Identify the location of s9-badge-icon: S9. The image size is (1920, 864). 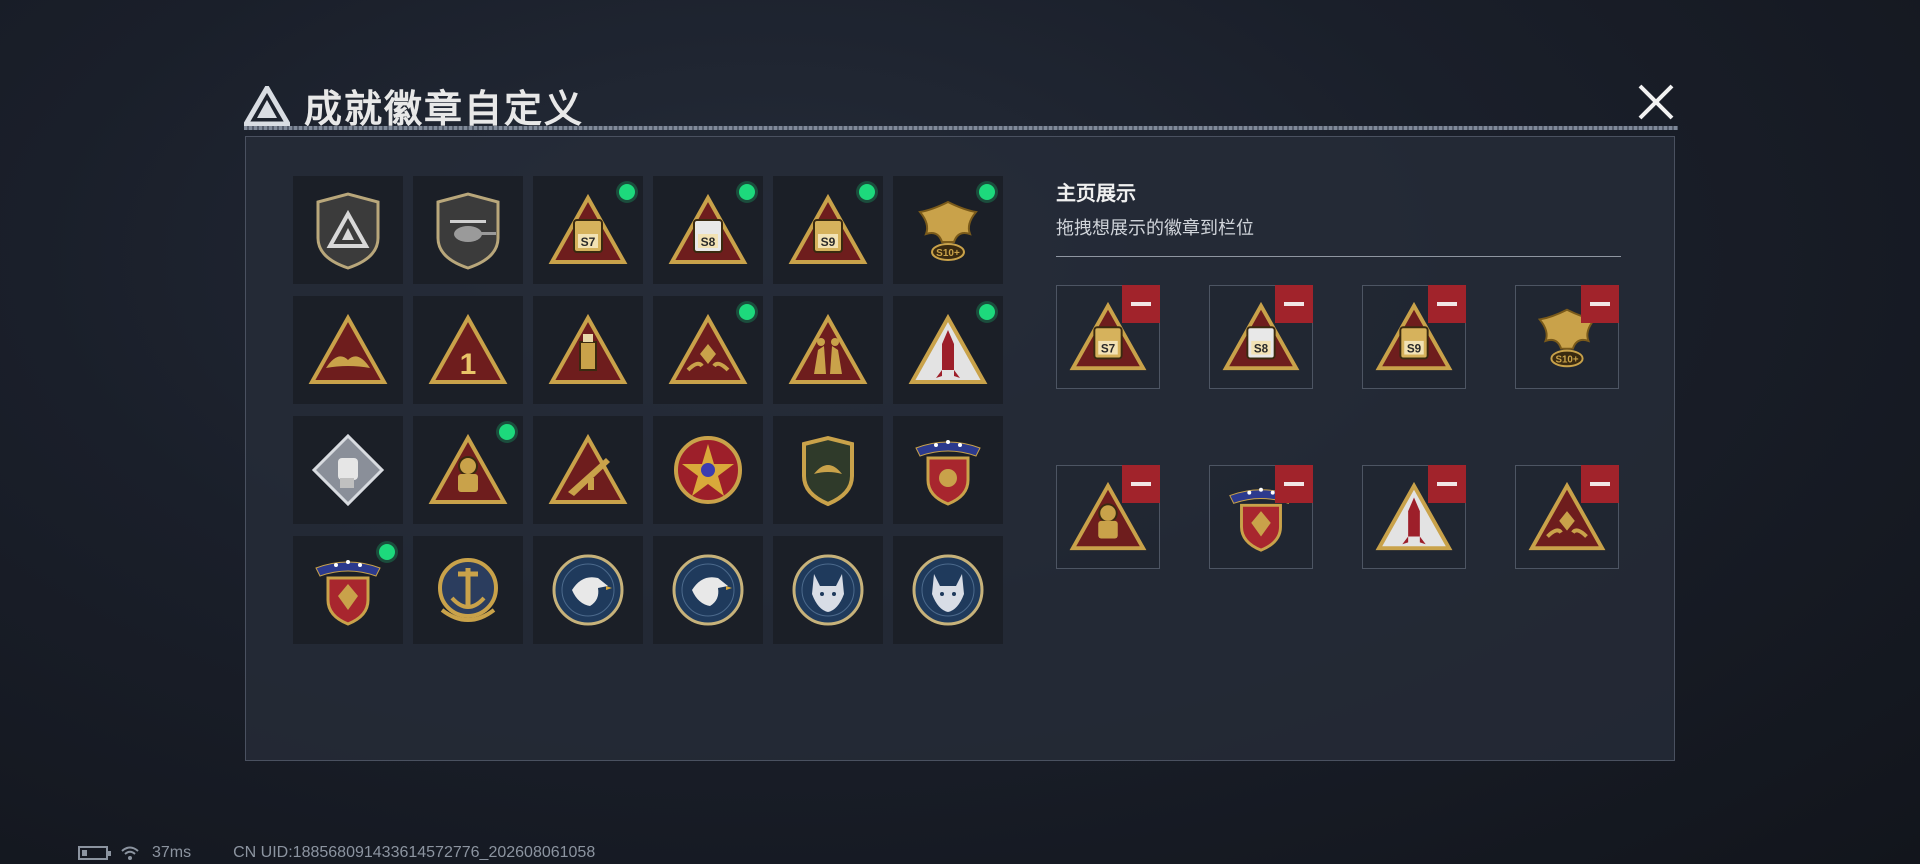
(828, 228).